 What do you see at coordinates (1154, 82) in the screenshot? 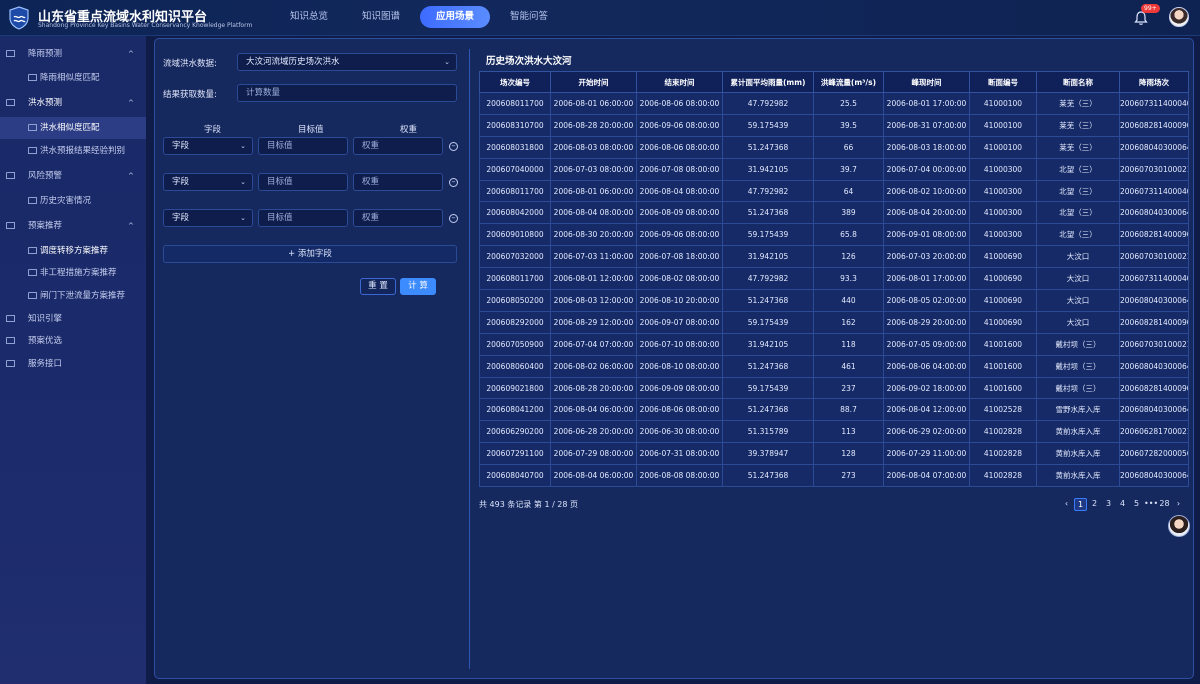
I see `column-header: 降雨场次` at bounding box center [1154, 82].